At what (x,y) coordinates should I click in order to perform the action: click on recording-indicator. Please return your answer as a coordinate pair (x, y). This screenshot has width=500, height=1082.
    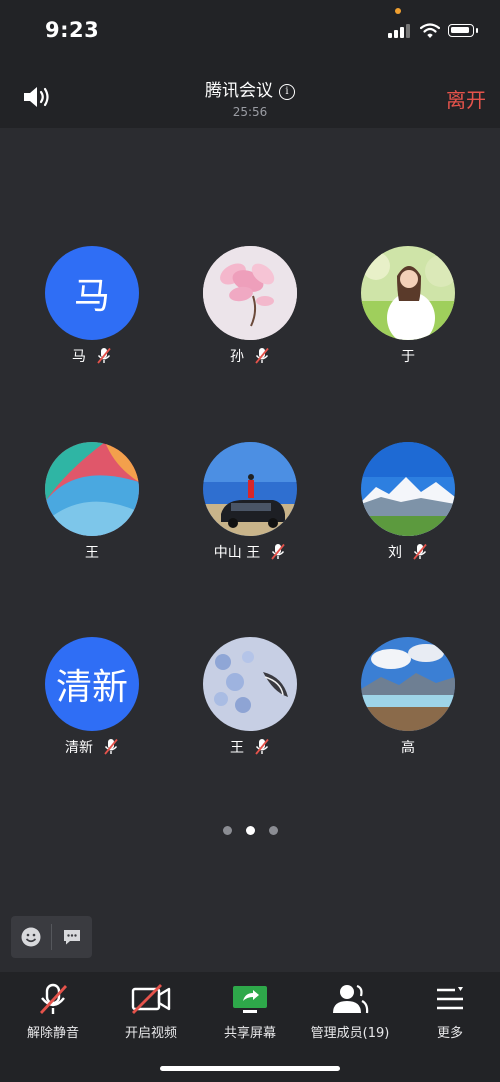
    Looking at the image, I should click on (398, 11).